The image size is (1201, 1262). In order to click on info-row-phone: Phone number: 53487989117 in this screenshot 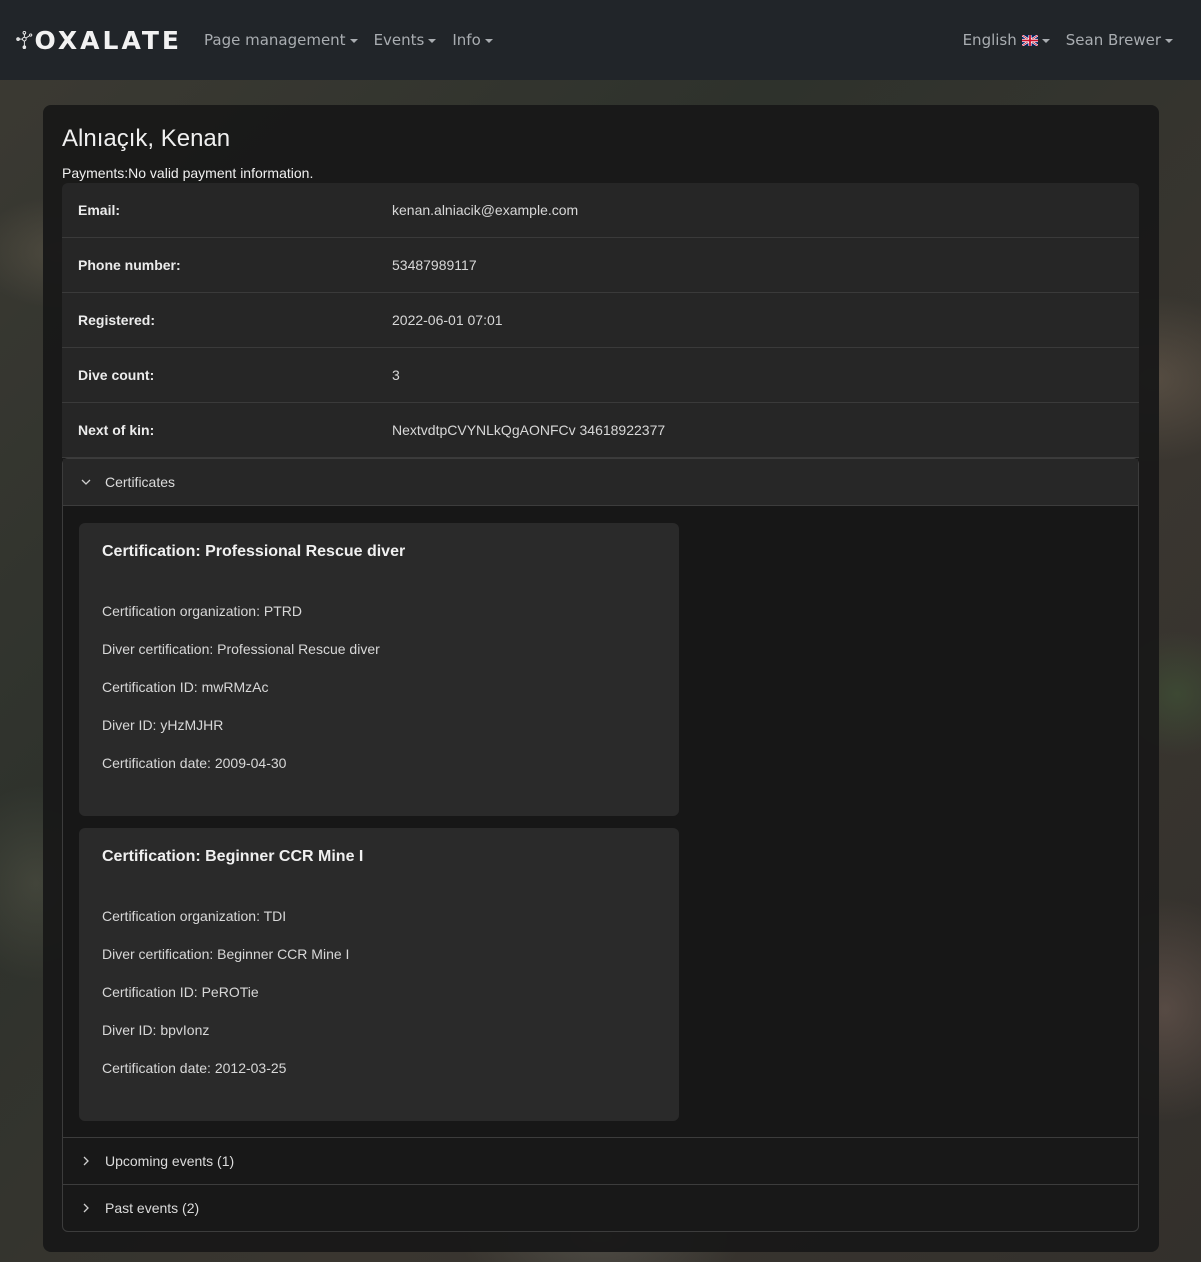, I will do `click(600, 265)`.